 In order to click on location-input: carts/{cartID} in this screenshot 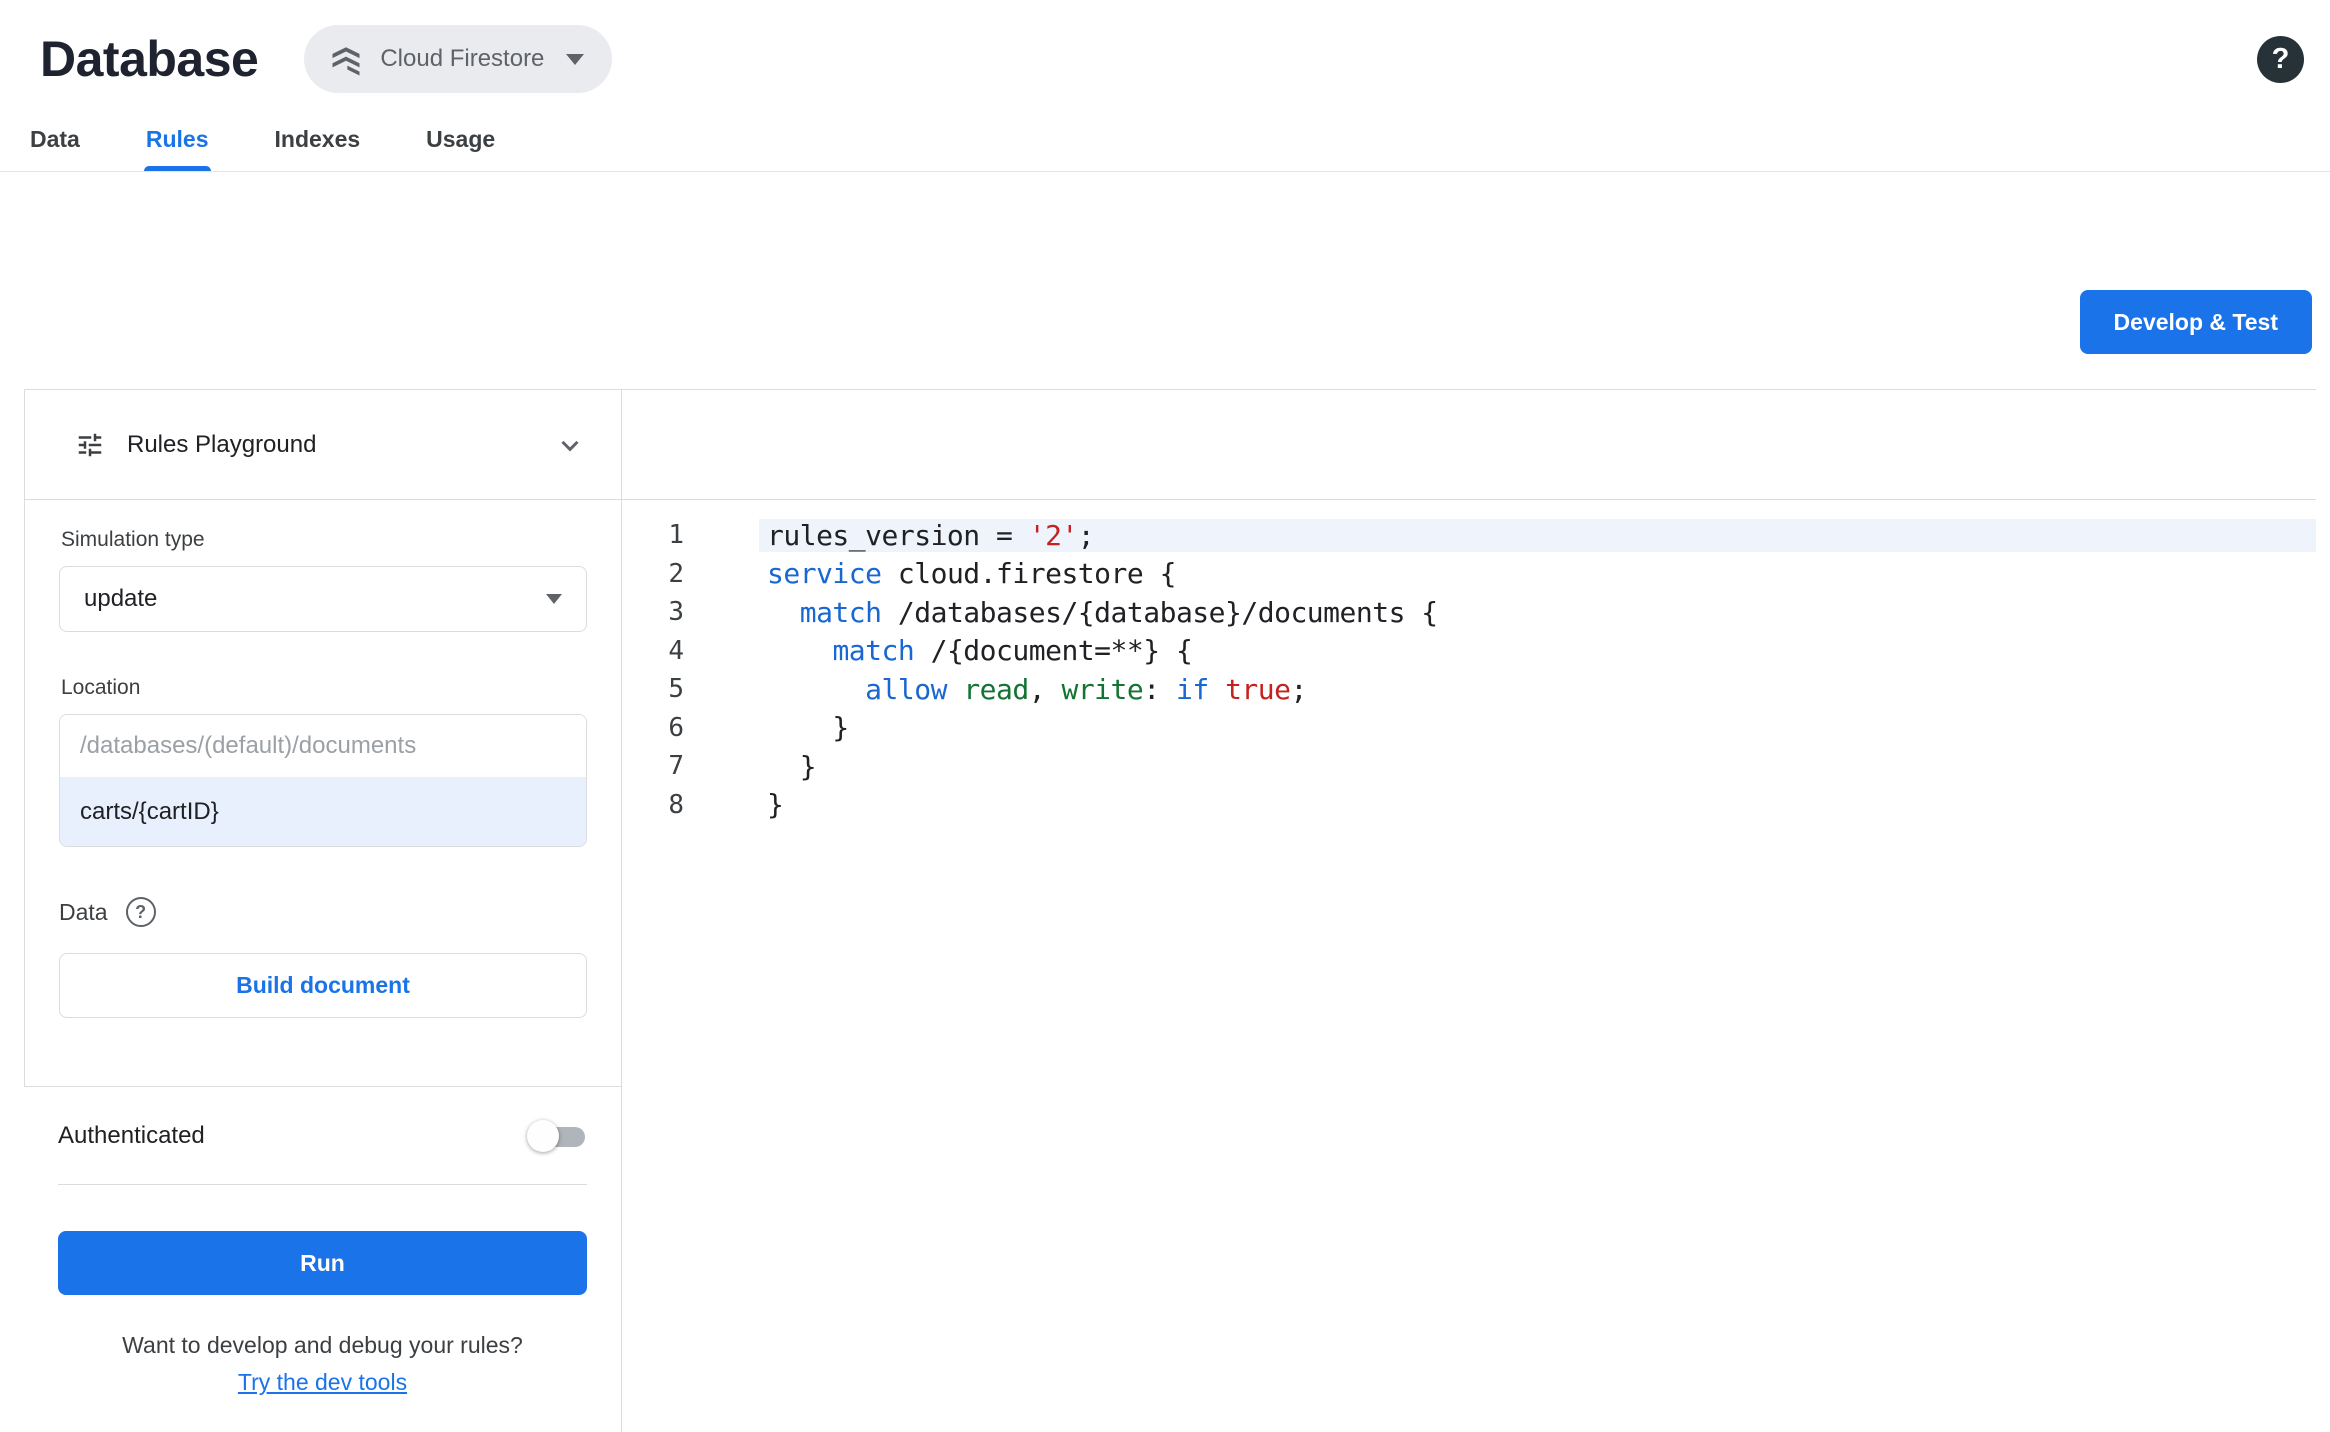, I will do `click(323, 811)`.